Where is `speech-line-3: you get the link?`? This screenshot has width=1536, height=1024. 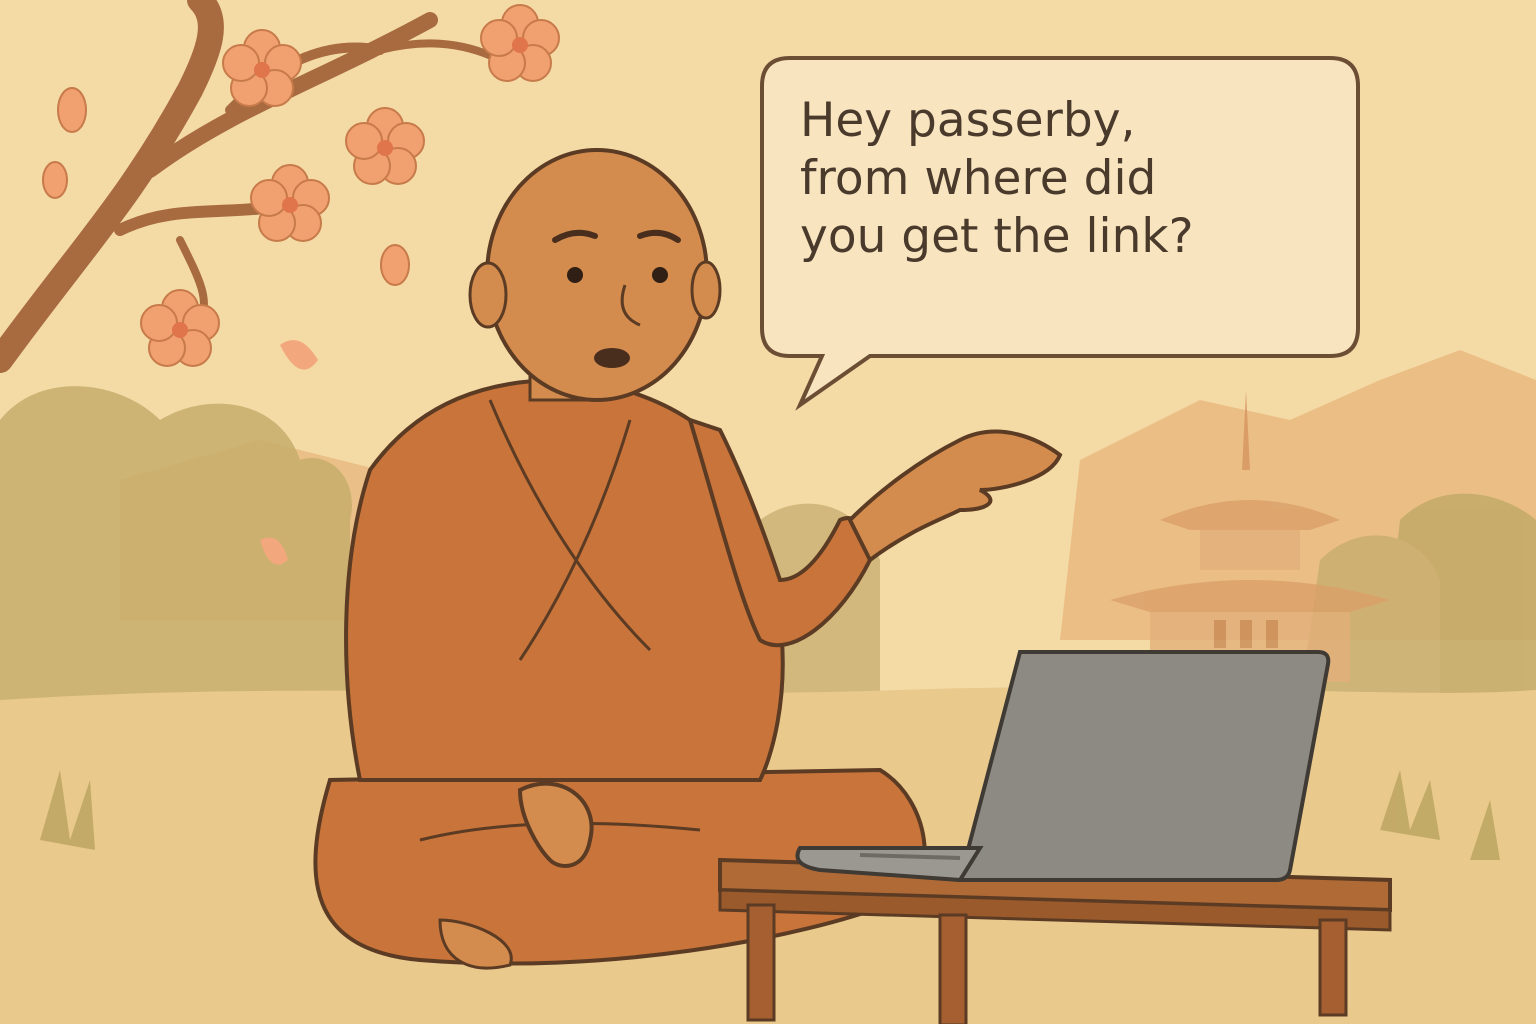
speech-line-3: you get the link? is located at coordinates (997, 236).